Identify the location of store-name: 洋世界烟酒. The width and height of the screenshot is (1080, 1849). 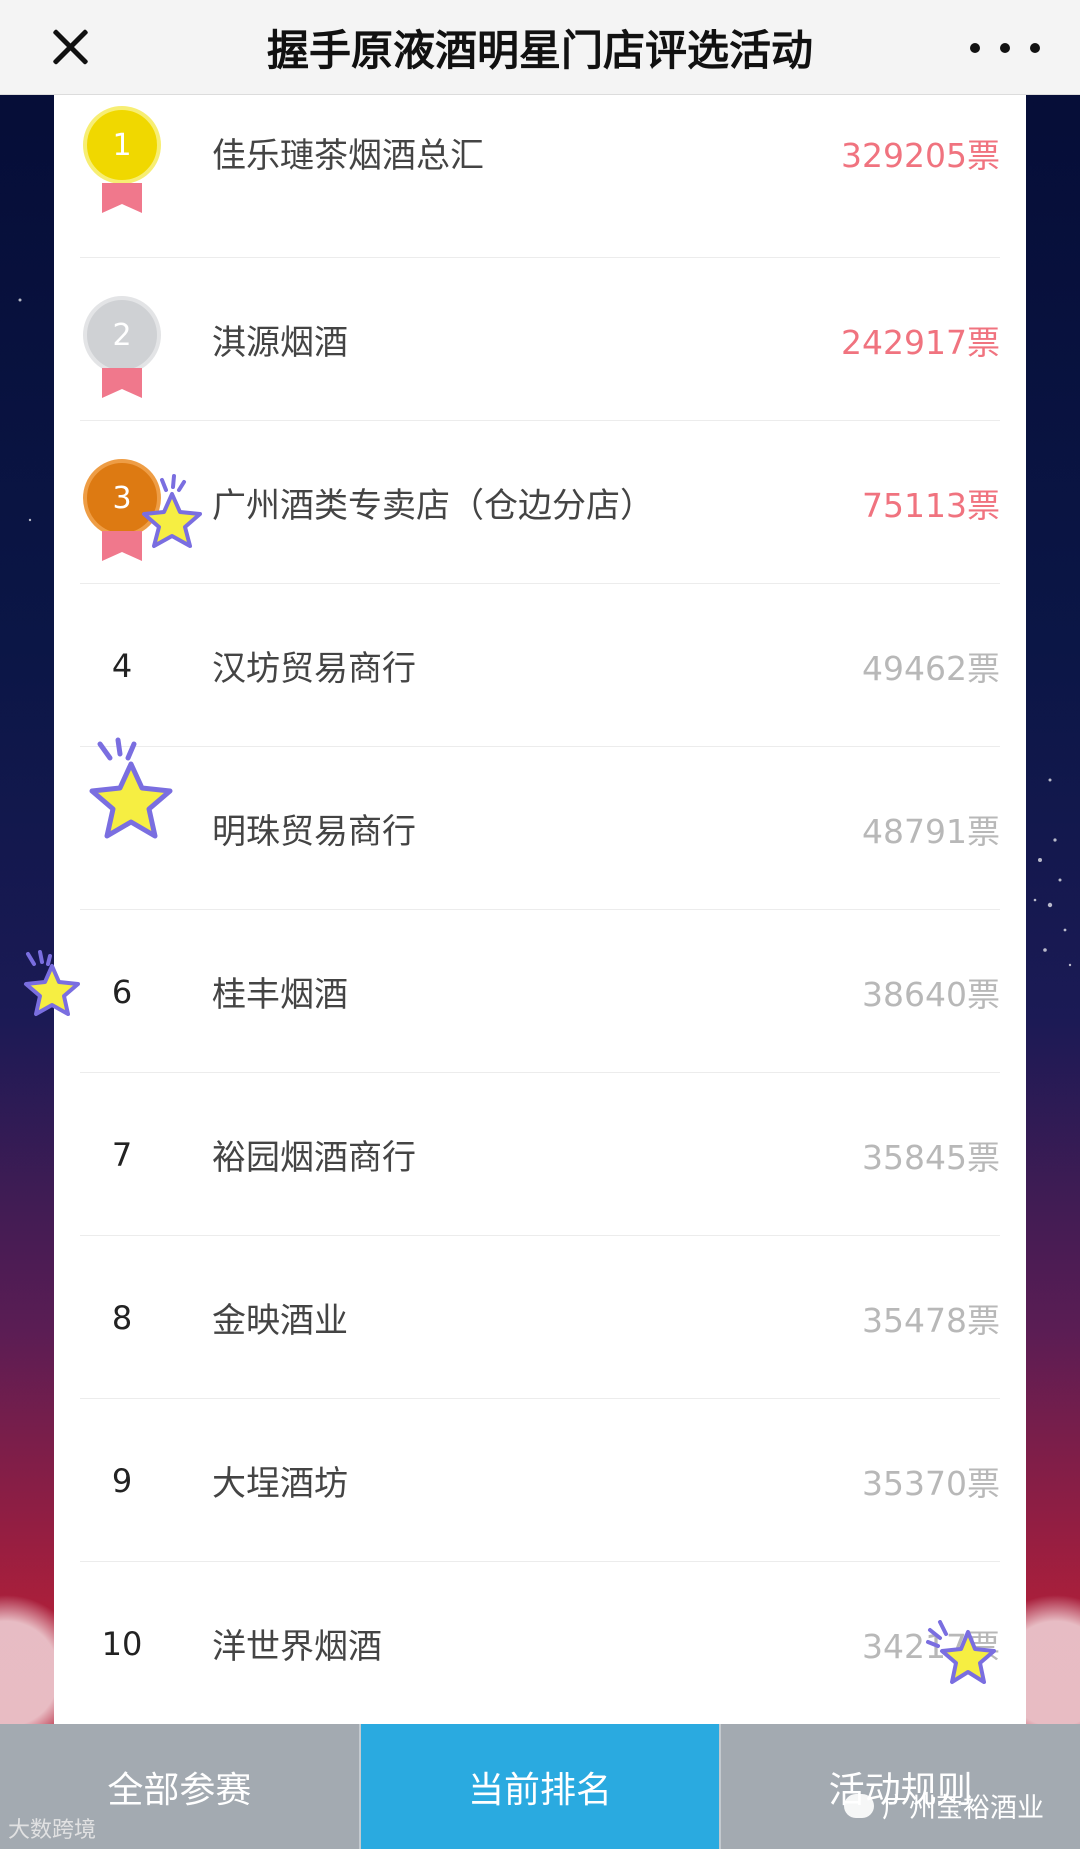
(297, 1647).